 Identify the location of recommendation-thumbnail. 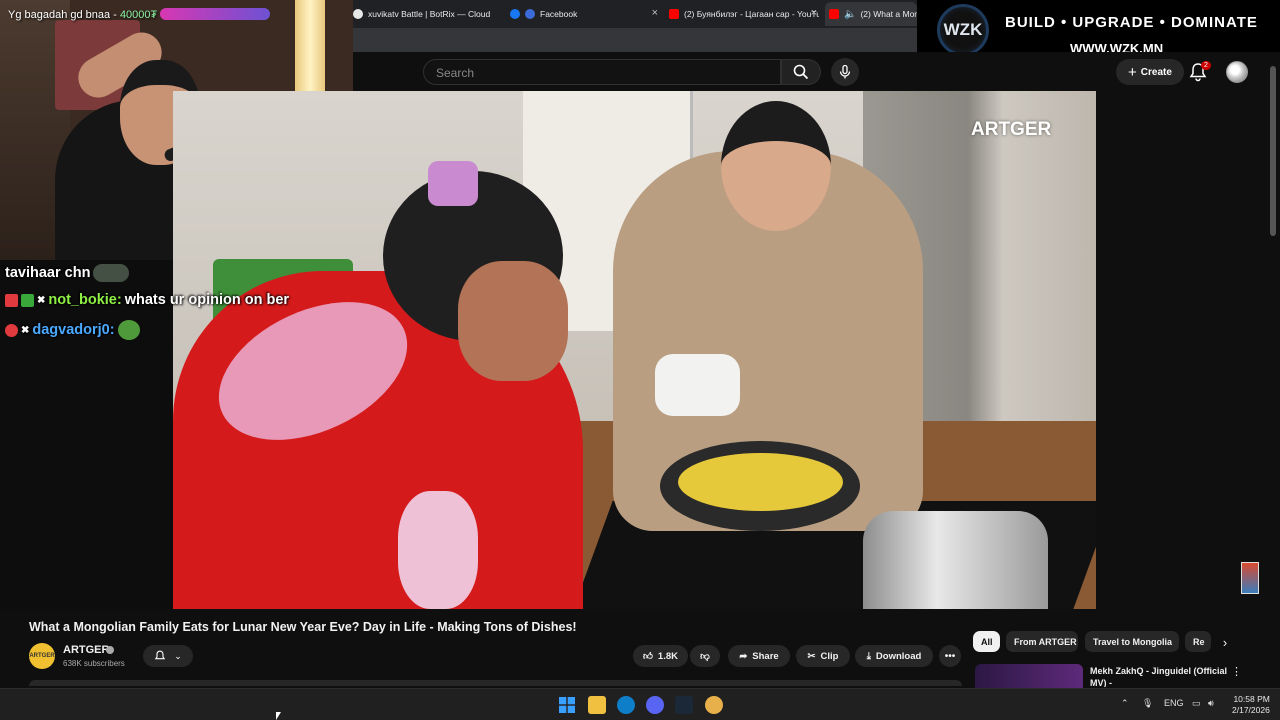
(1029, 676).